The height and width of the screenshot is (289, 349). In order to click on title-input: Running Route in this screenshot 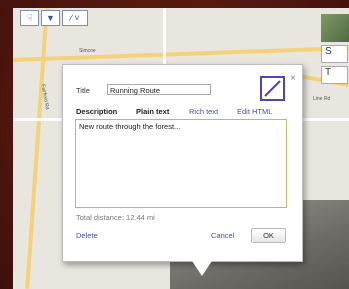, I will do `click(159, 89)`.